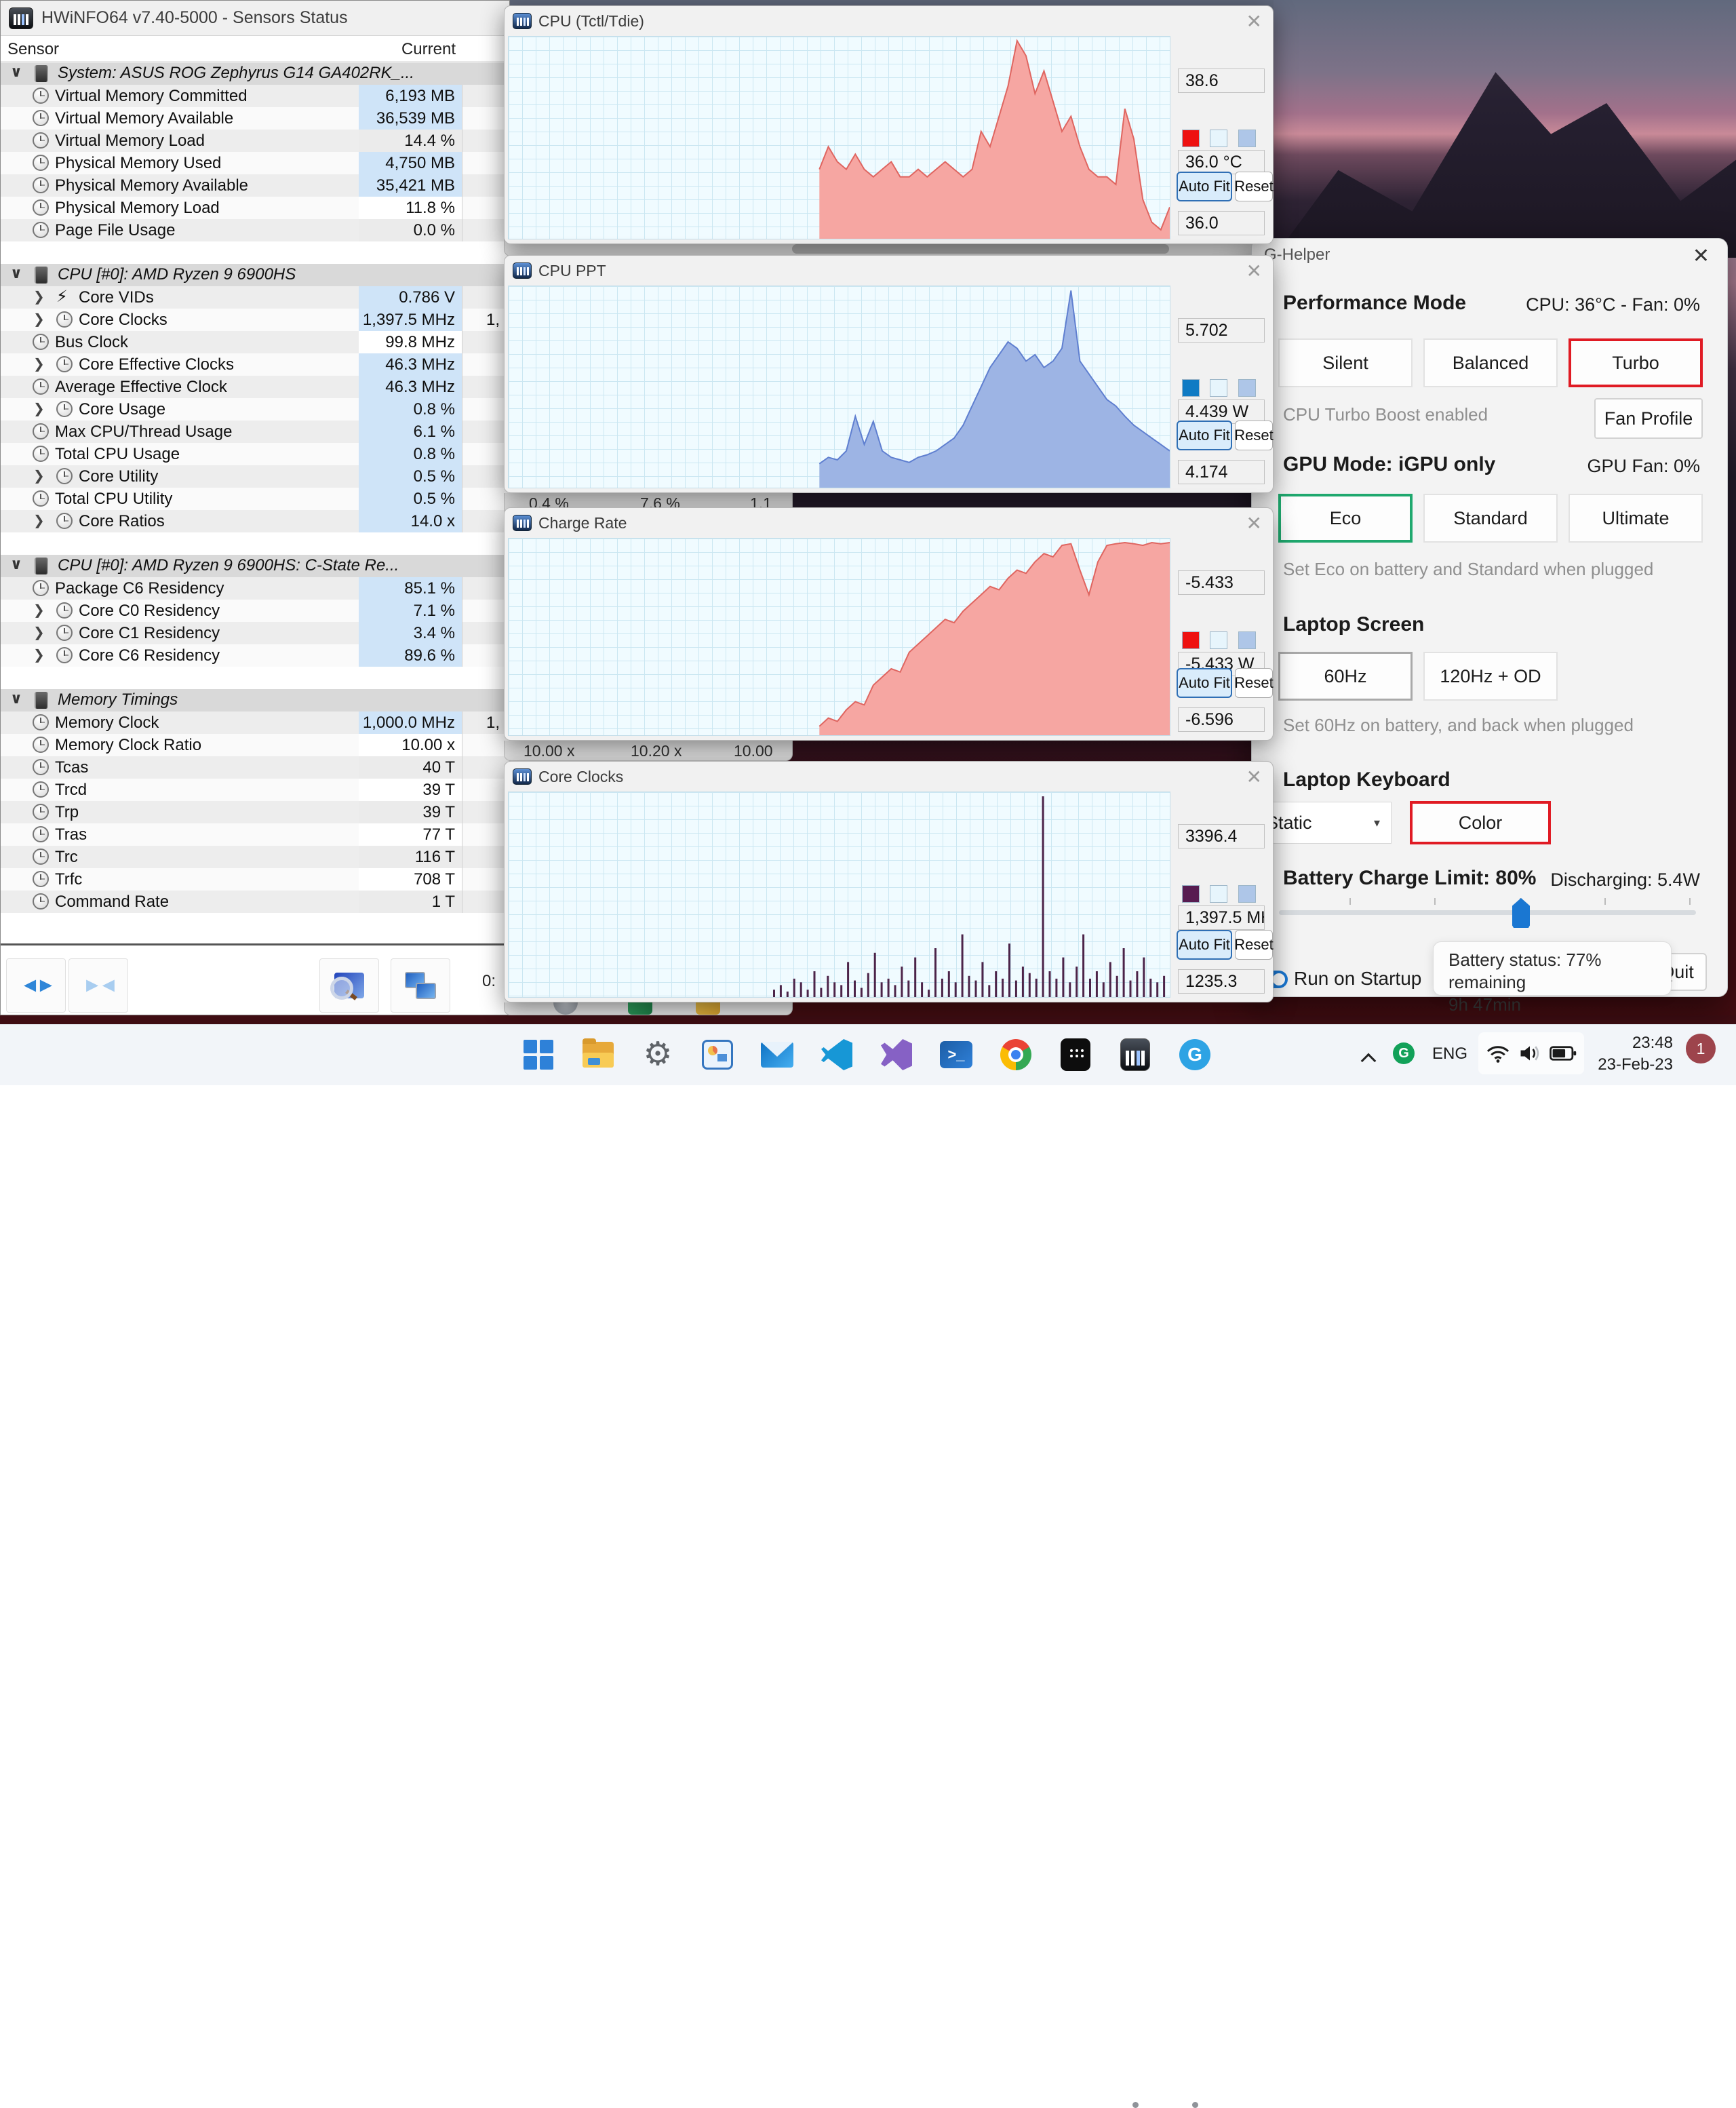 The image size is (1736, 2108). I want to click on hwinfo-titlebar: HWiNFO64 v7.40-5000 - Sensors Status, so click(255, 19).